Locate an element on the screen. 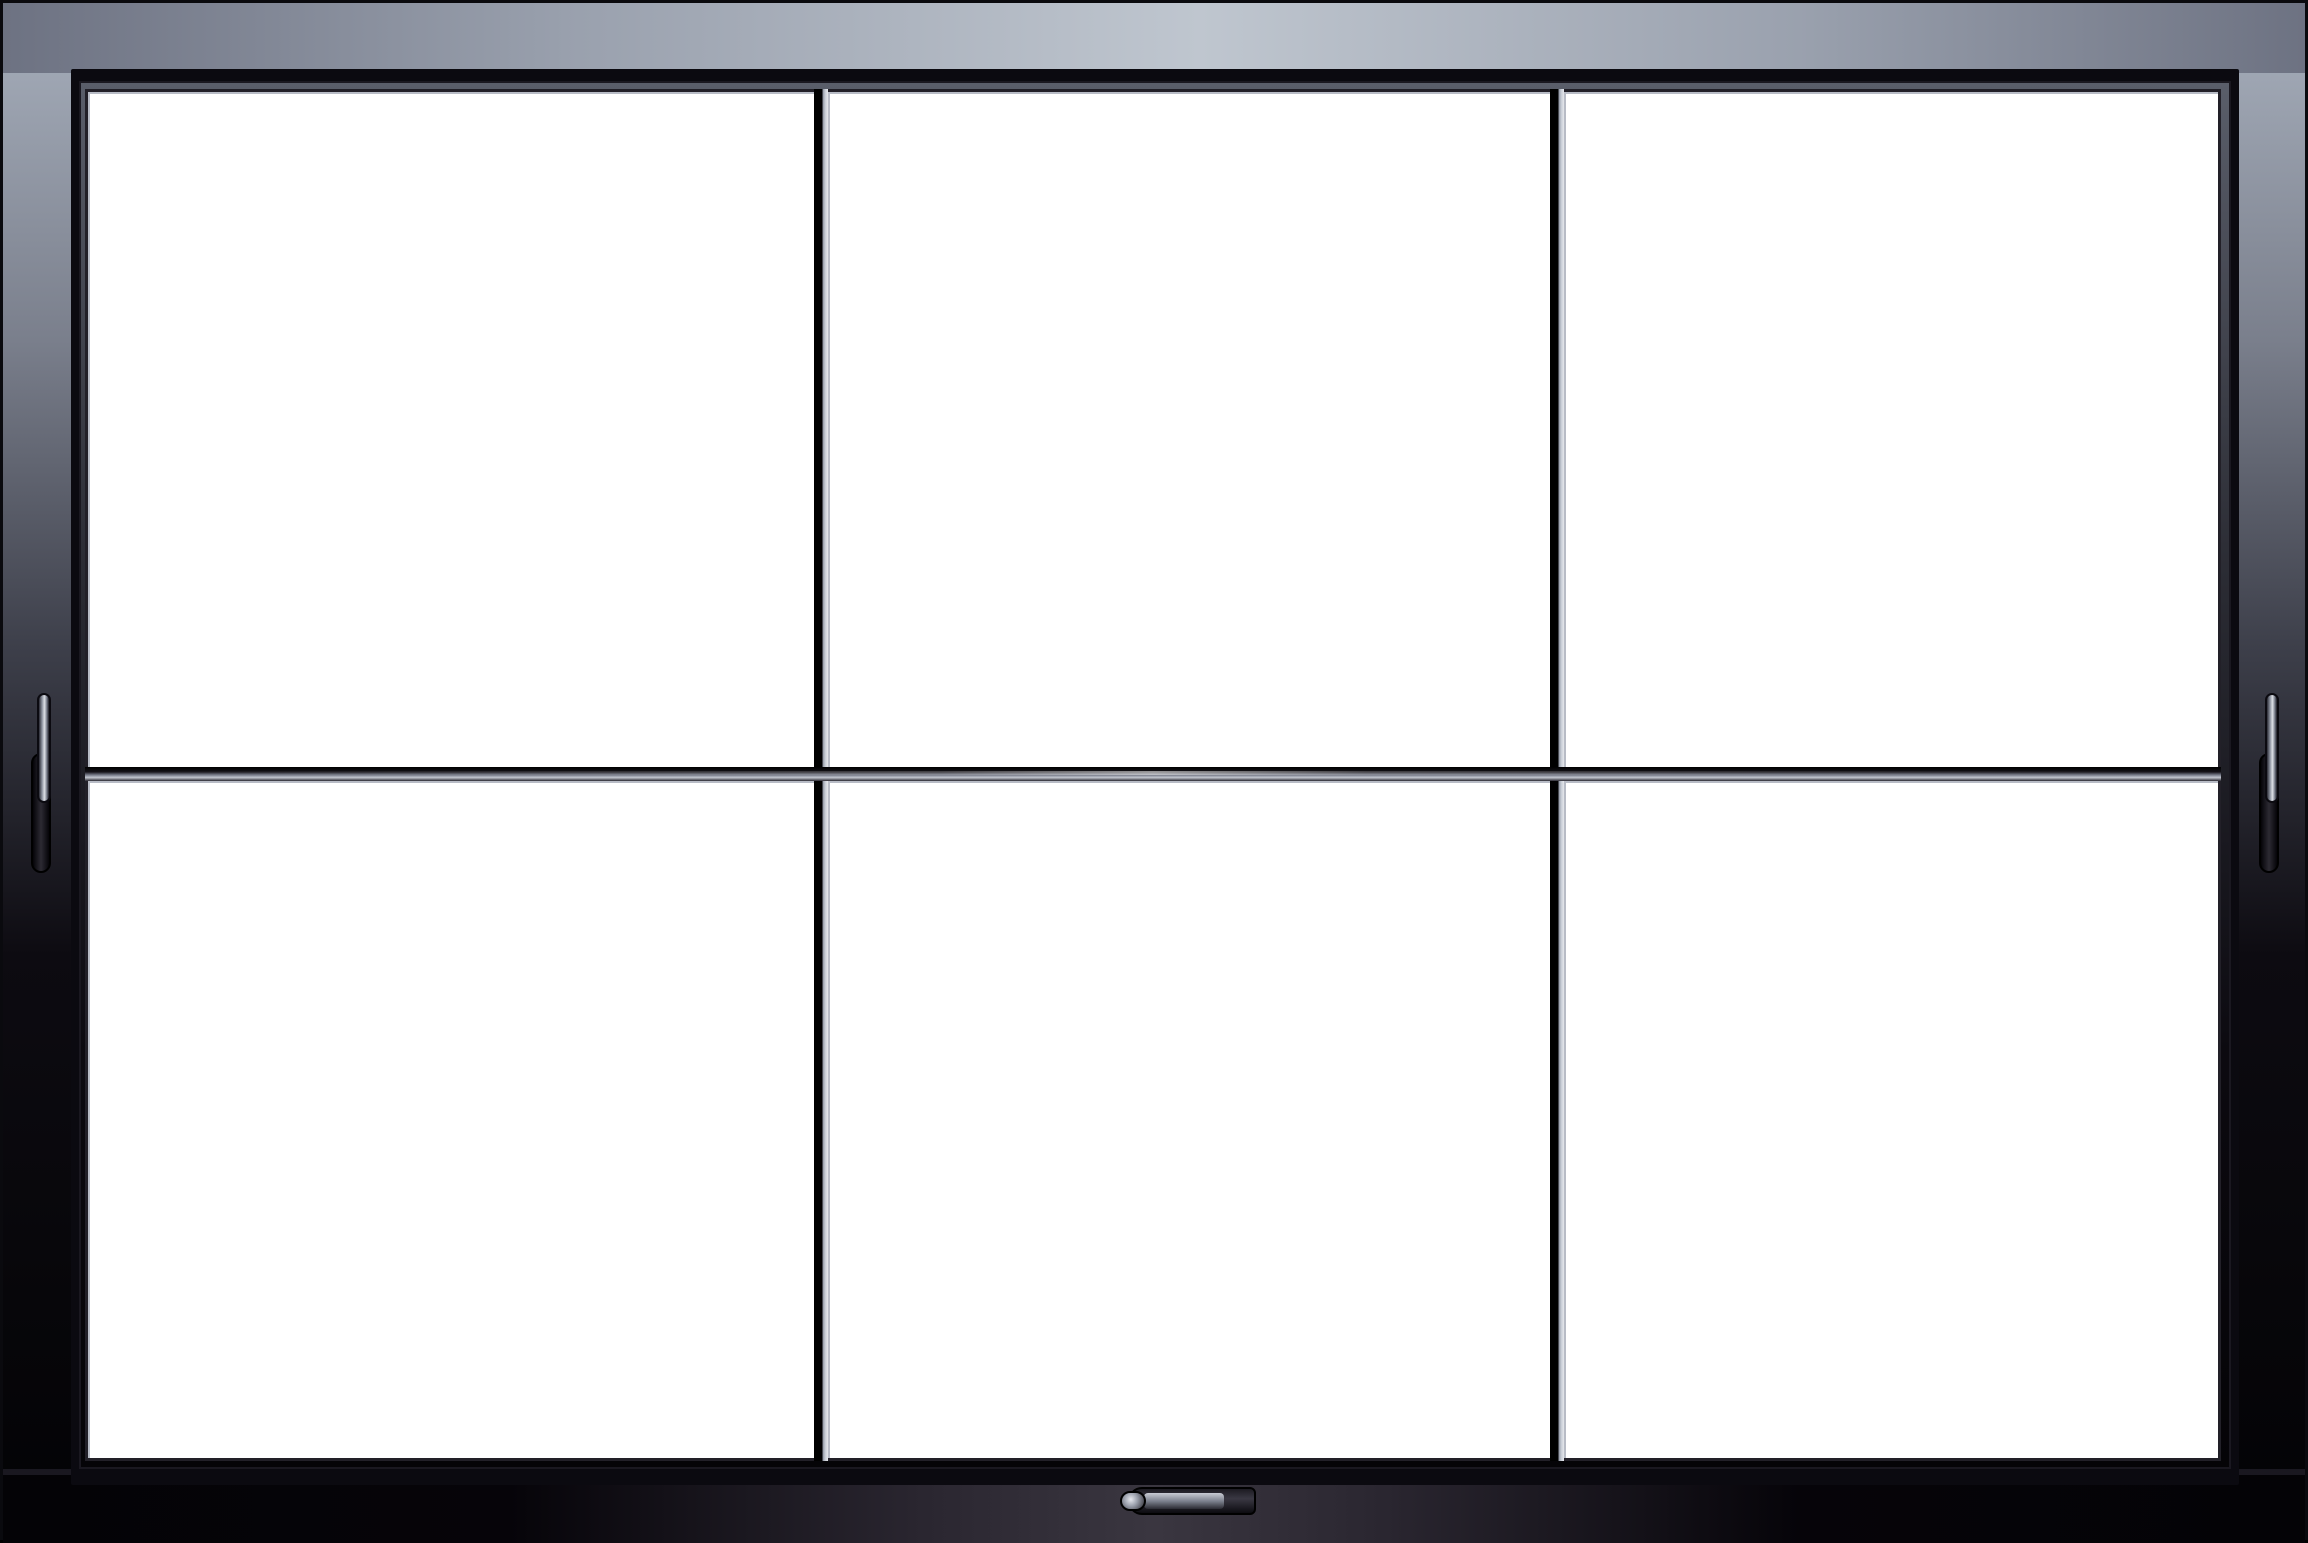 The height and width of the screenshot is (1543, 2308). left-handle-icon is located at coordinates (42, 783).